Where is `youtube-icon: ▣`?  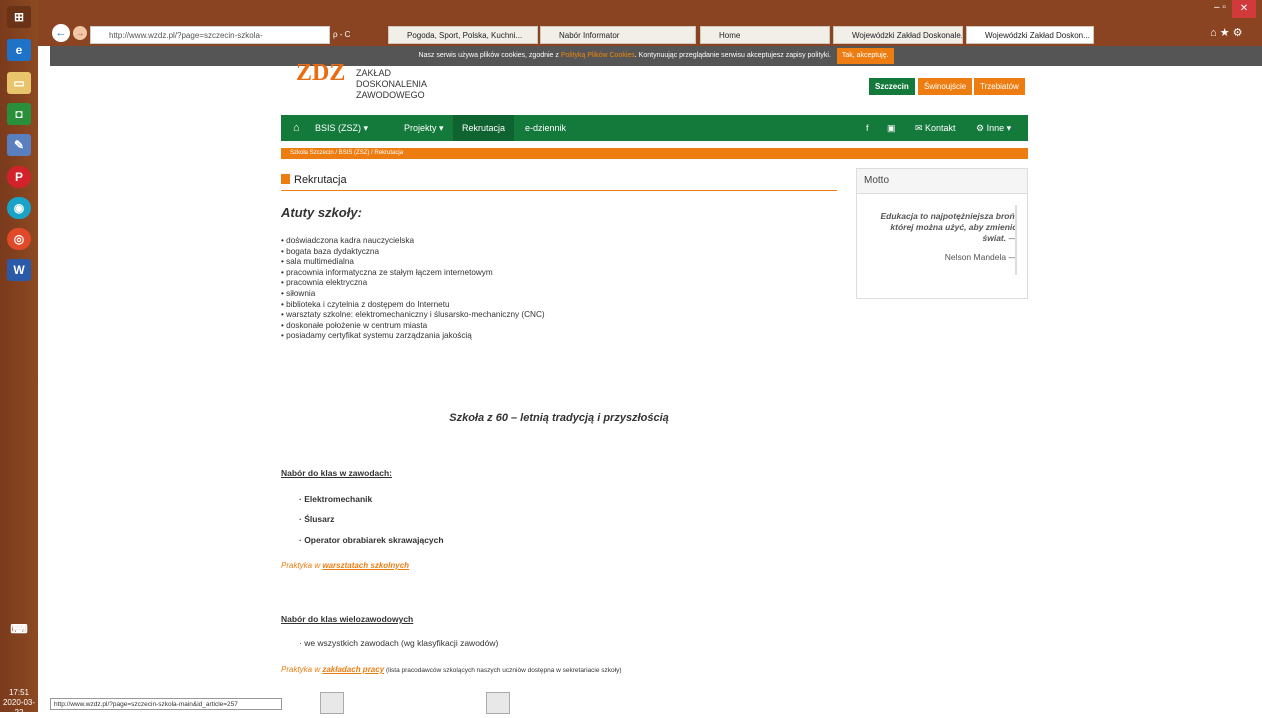
youtube-icon: ▣ is located at coordinates (891, 128).